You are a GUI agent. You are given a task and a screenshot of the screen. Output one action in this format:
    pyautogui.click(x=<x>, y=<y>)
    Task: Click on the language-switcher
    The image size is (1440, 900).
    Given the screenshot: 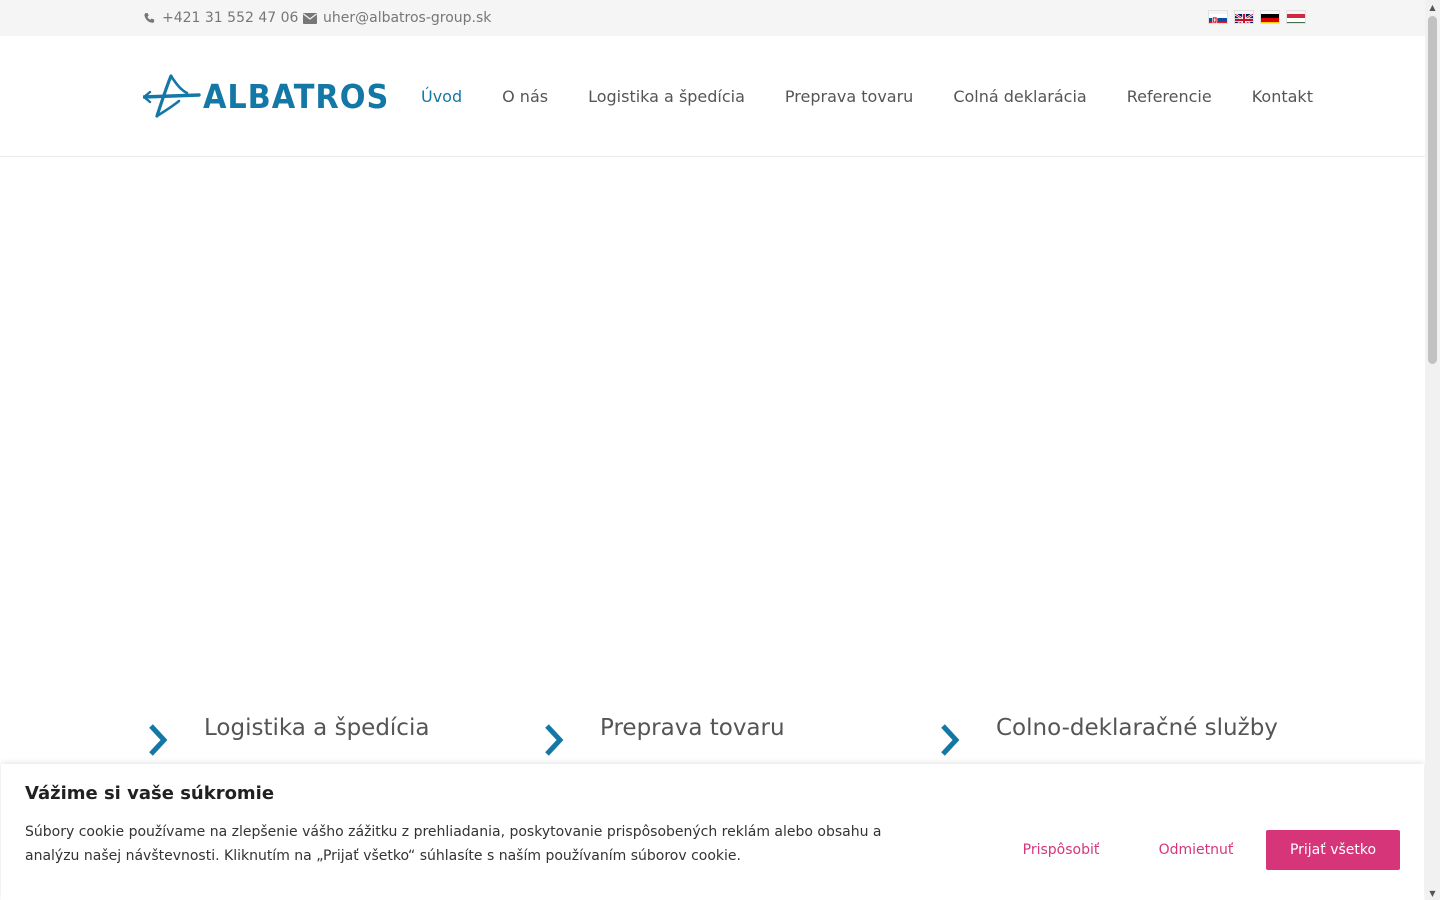 What is the action you would take?
    pyautogui.click(x=1257, y=17)
    